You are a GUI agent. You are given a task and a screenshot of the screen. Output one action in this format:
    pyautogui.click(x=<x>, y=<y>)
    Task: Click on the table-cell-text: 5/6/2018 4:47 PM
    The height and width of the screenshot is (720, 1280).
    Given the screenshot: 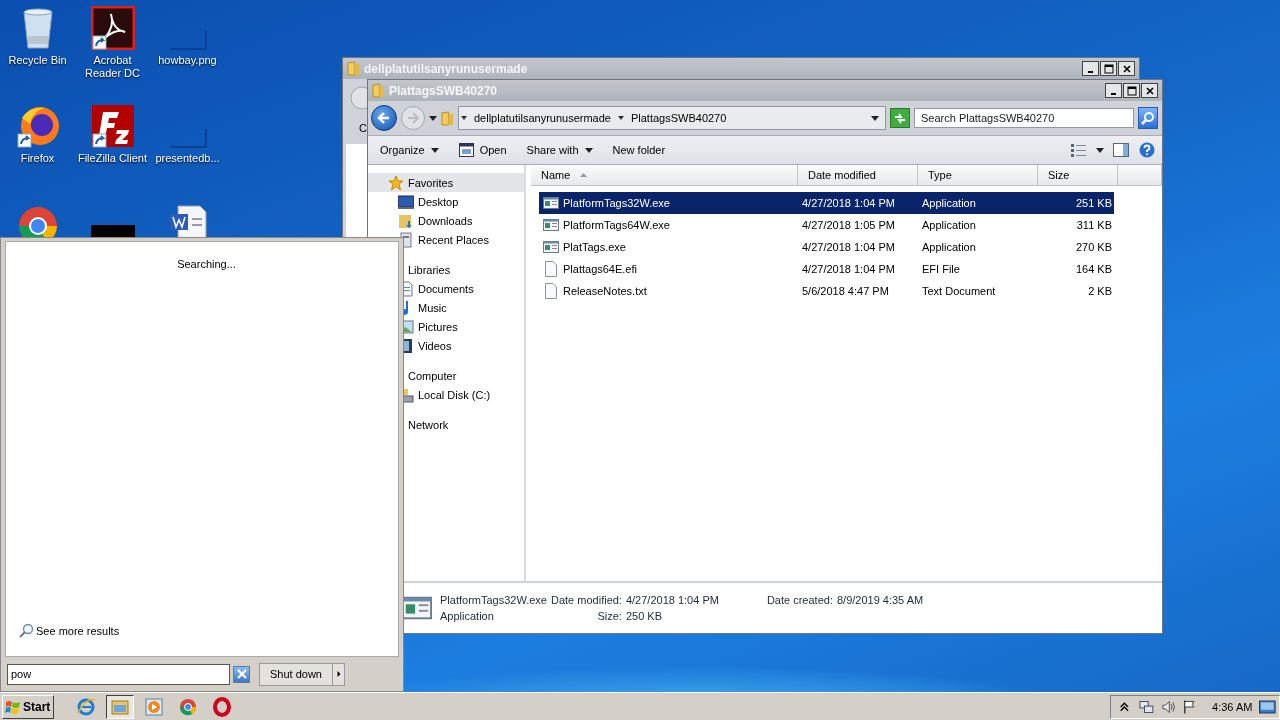 What is the action you would take?
    pyautogui.click(x=845, y=291)
    